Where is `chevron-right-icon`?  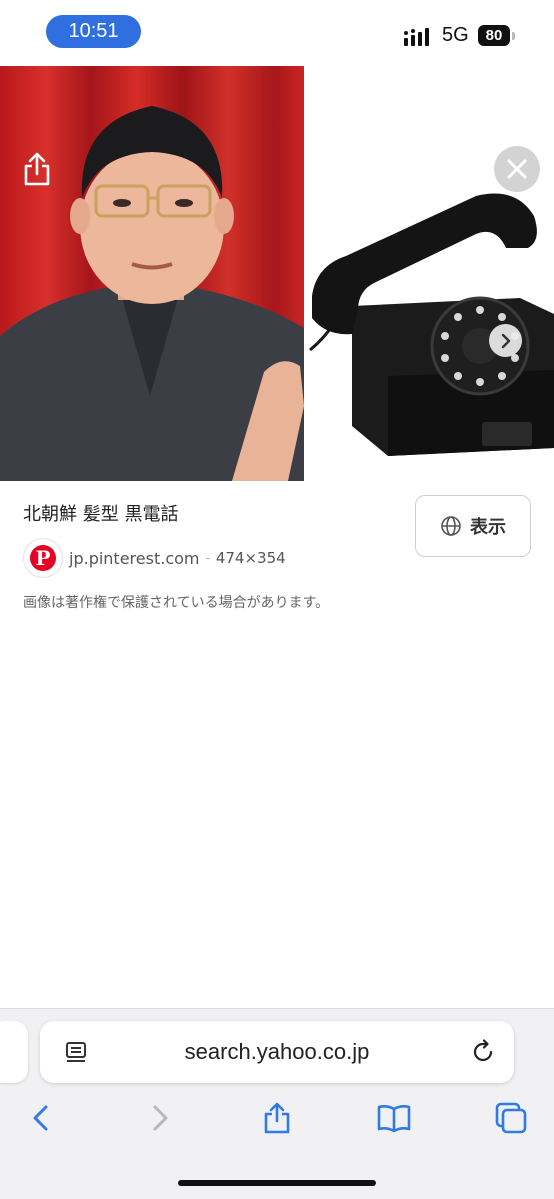 chevron-right-icon is located at coordinates (505, 340).